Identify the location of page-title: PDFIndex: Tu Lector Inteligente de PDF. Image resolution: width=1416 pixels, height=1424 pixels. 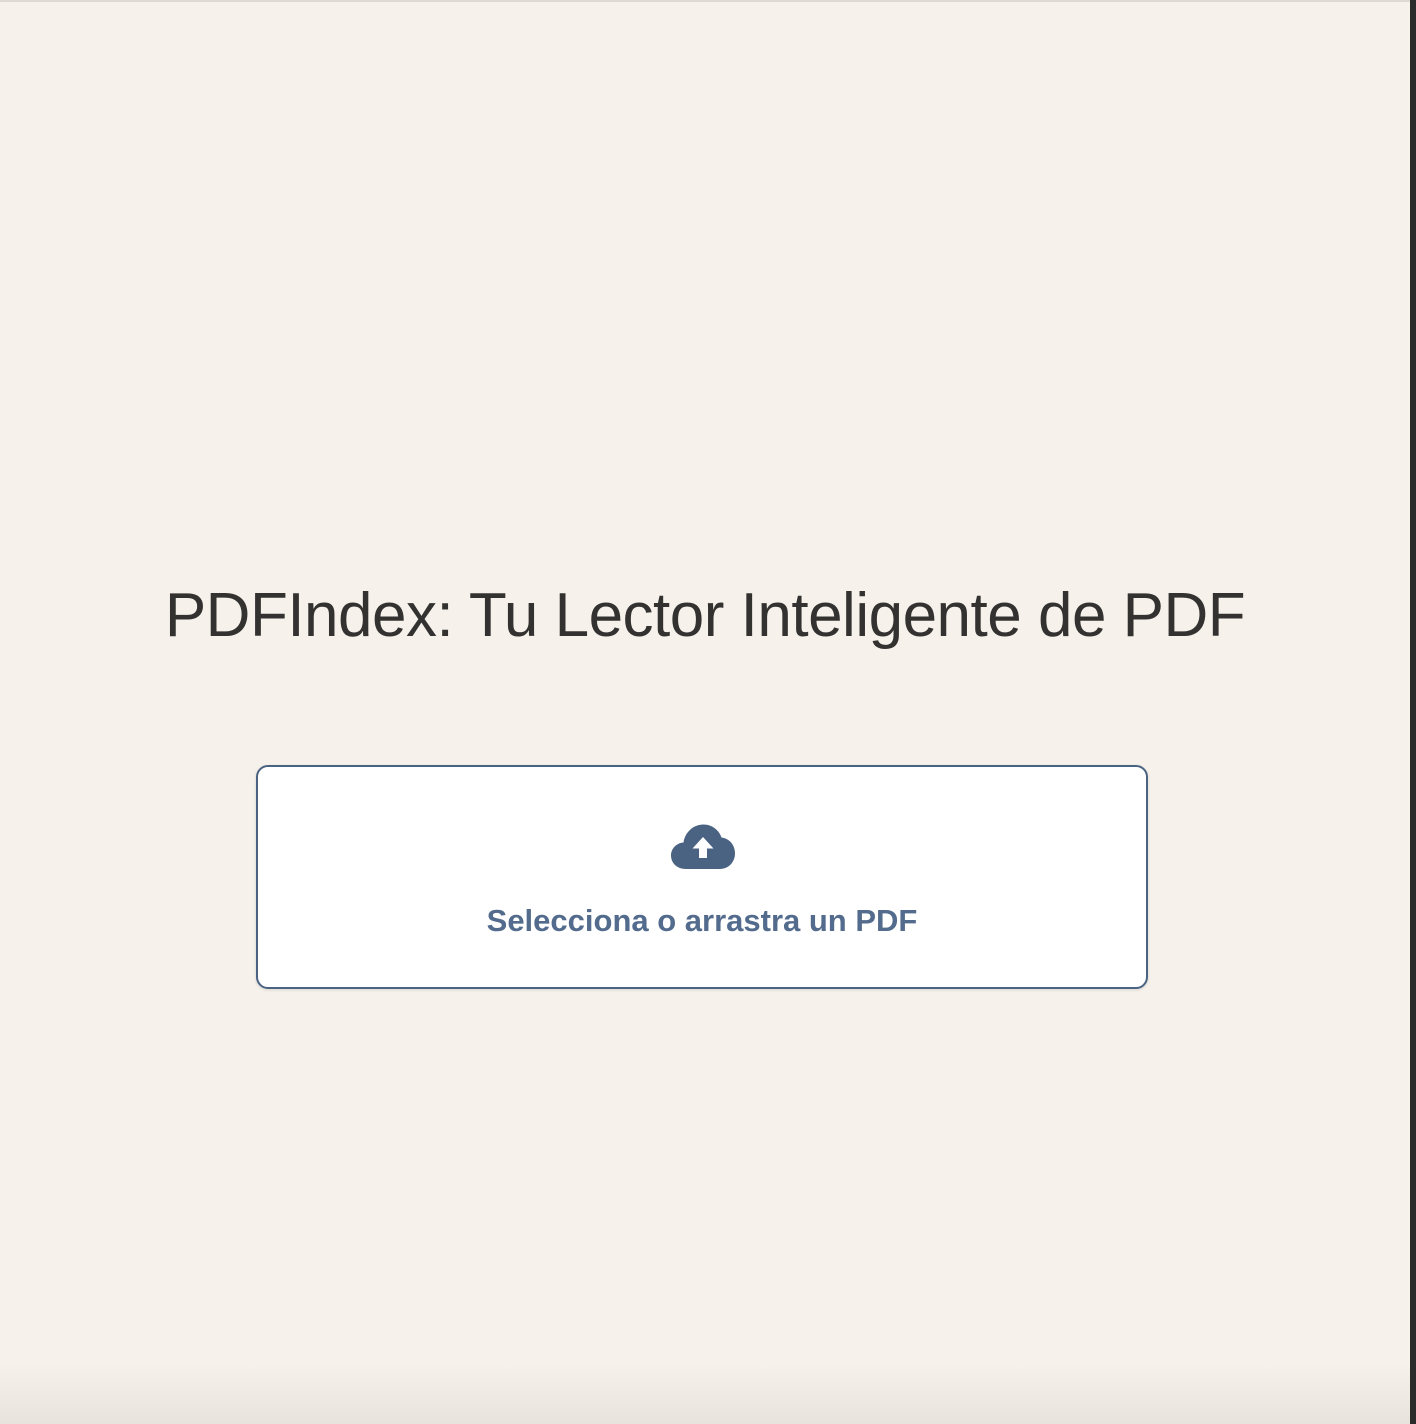
(705, 615).